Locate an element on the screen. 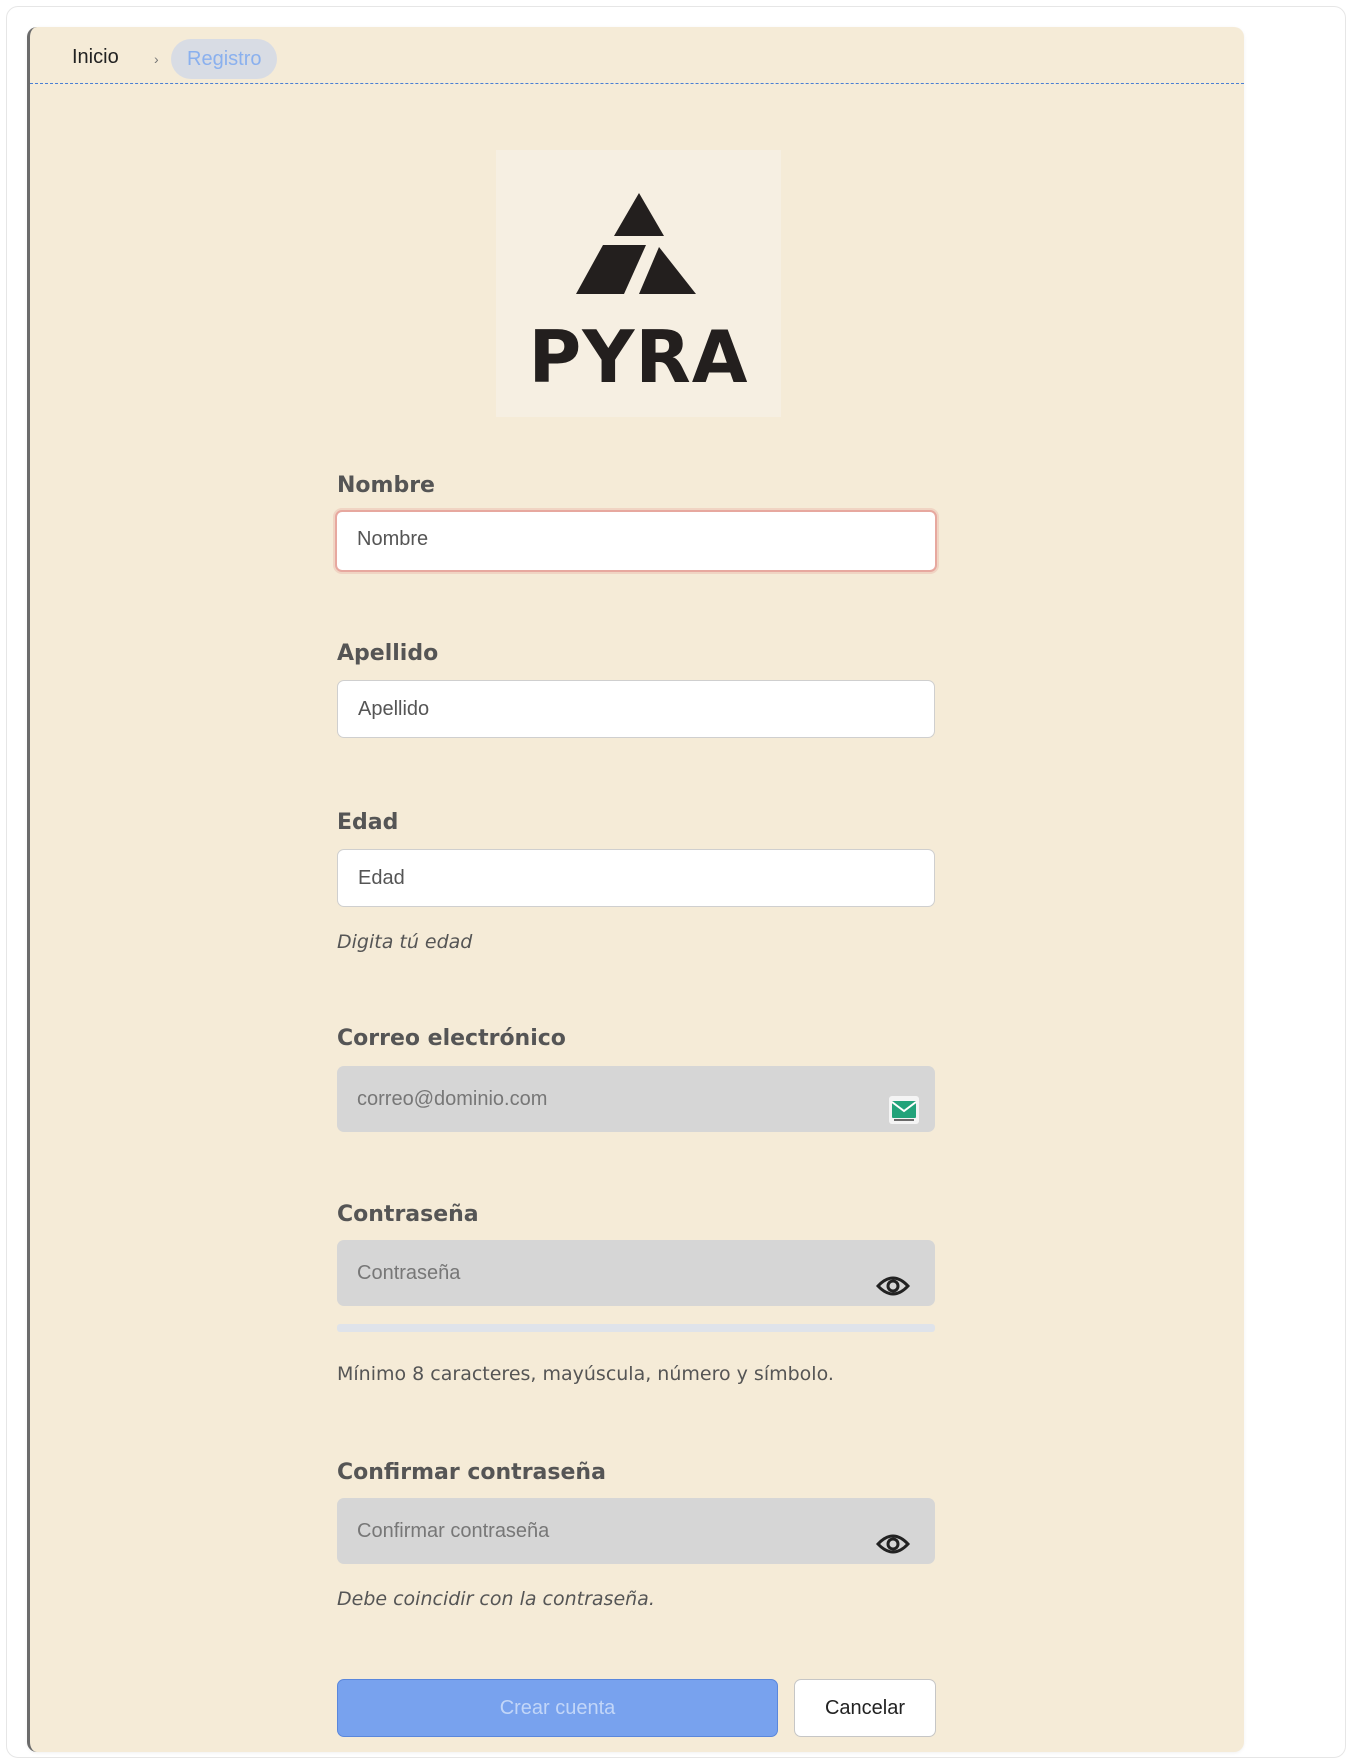  password-placeholder: Contraseña is located at coordinates (409, 1273).